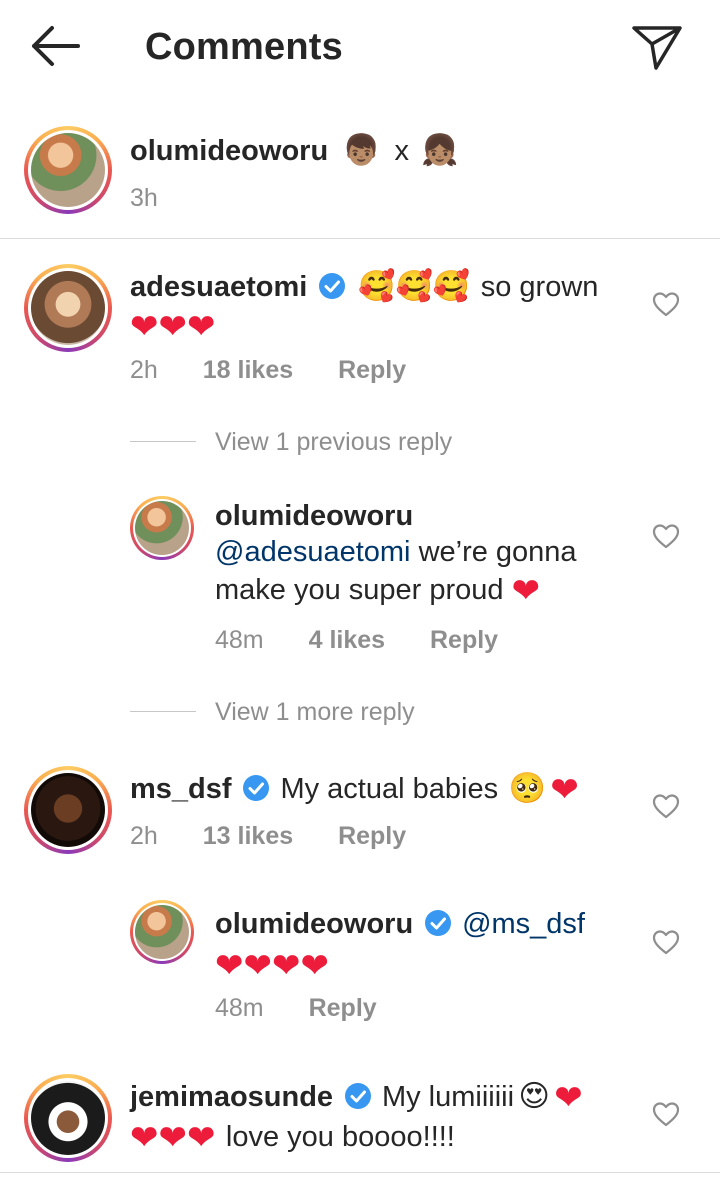  I want to click on top-bar: Comments, so click(360, 50).